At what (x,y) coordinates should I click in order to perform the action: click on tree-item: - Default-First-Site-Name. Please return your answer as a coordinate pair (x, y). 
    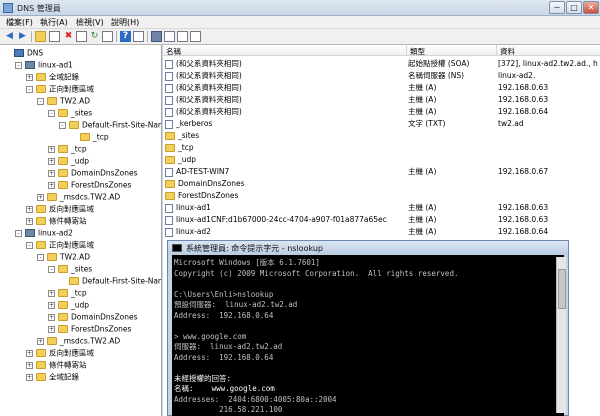
    Looking at the image, I should click on (110, 124).